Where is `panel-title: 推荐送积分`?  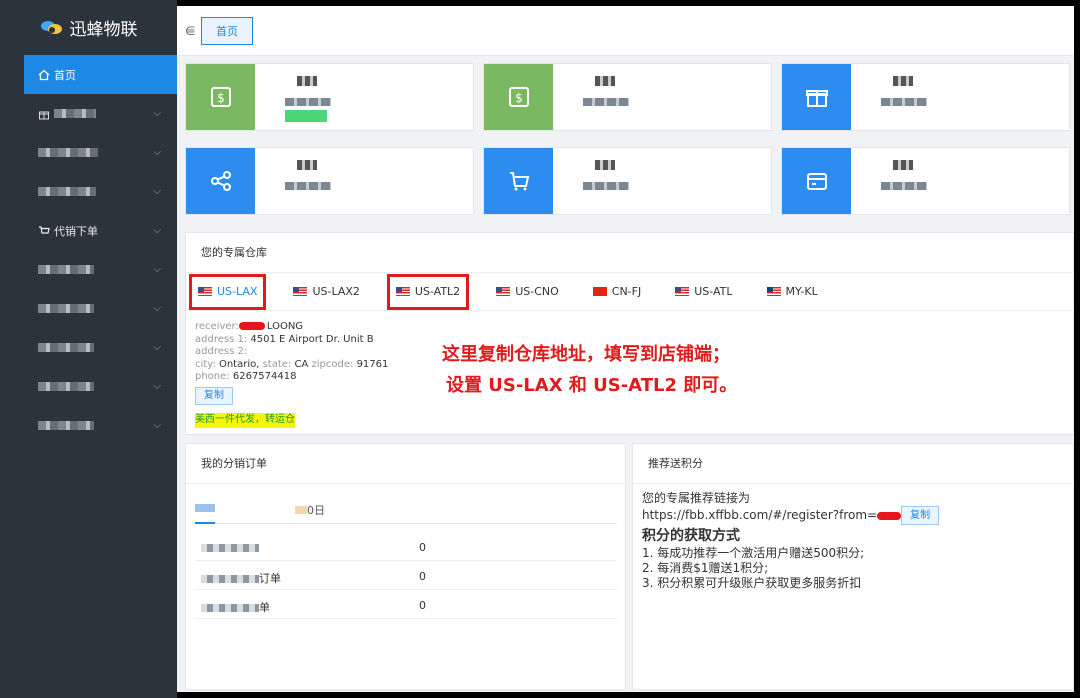 panel-title: 推荐送积分 is located at coordinates (853, 464).